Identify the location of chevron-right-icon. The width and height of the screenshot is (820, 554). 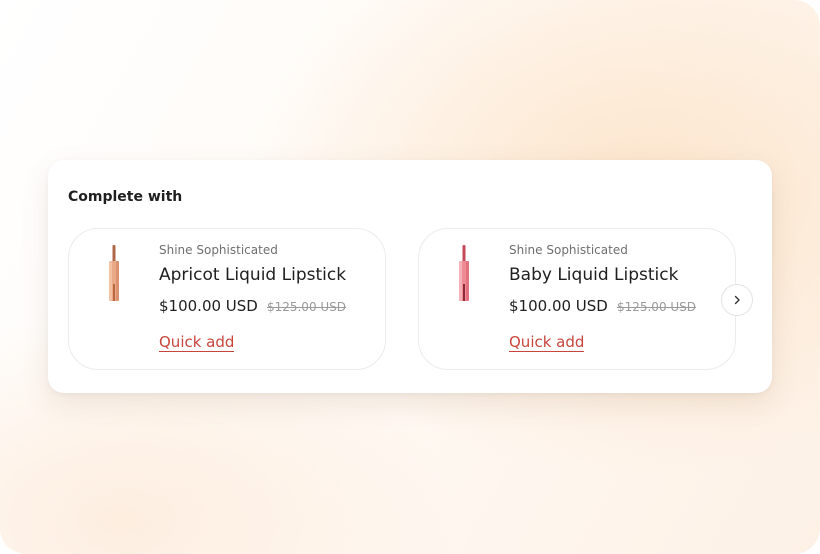
(737, 300).